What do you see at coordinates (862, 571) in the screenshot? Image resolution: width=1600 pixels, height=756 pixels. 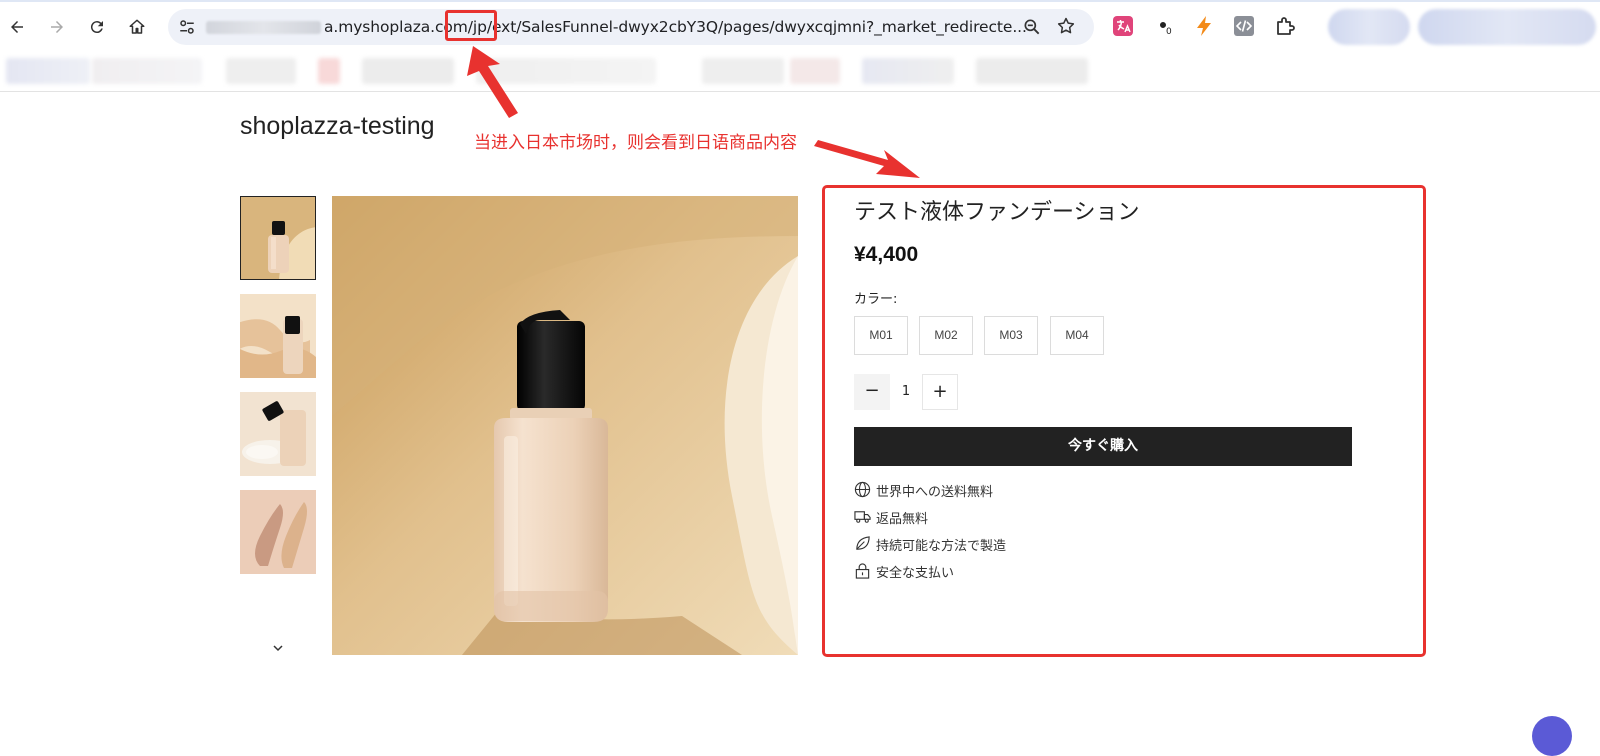 I see `lock-icon` at bounding box center [862, 571].